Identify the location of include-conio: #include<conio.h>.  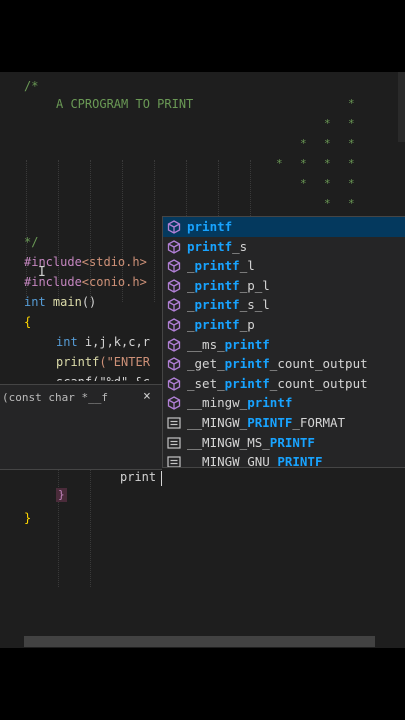
(85, 282).